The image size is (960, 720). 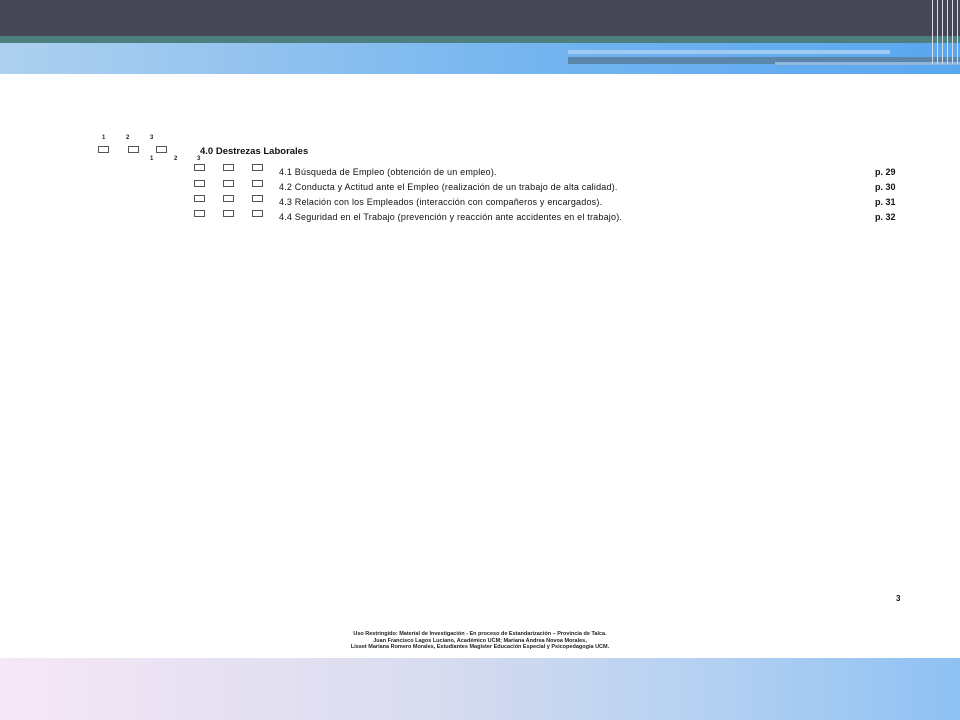 What do you see at coordinates (729, 52) in the screenshot?
I see `slide-header-band` at bounding box center [729, 52].